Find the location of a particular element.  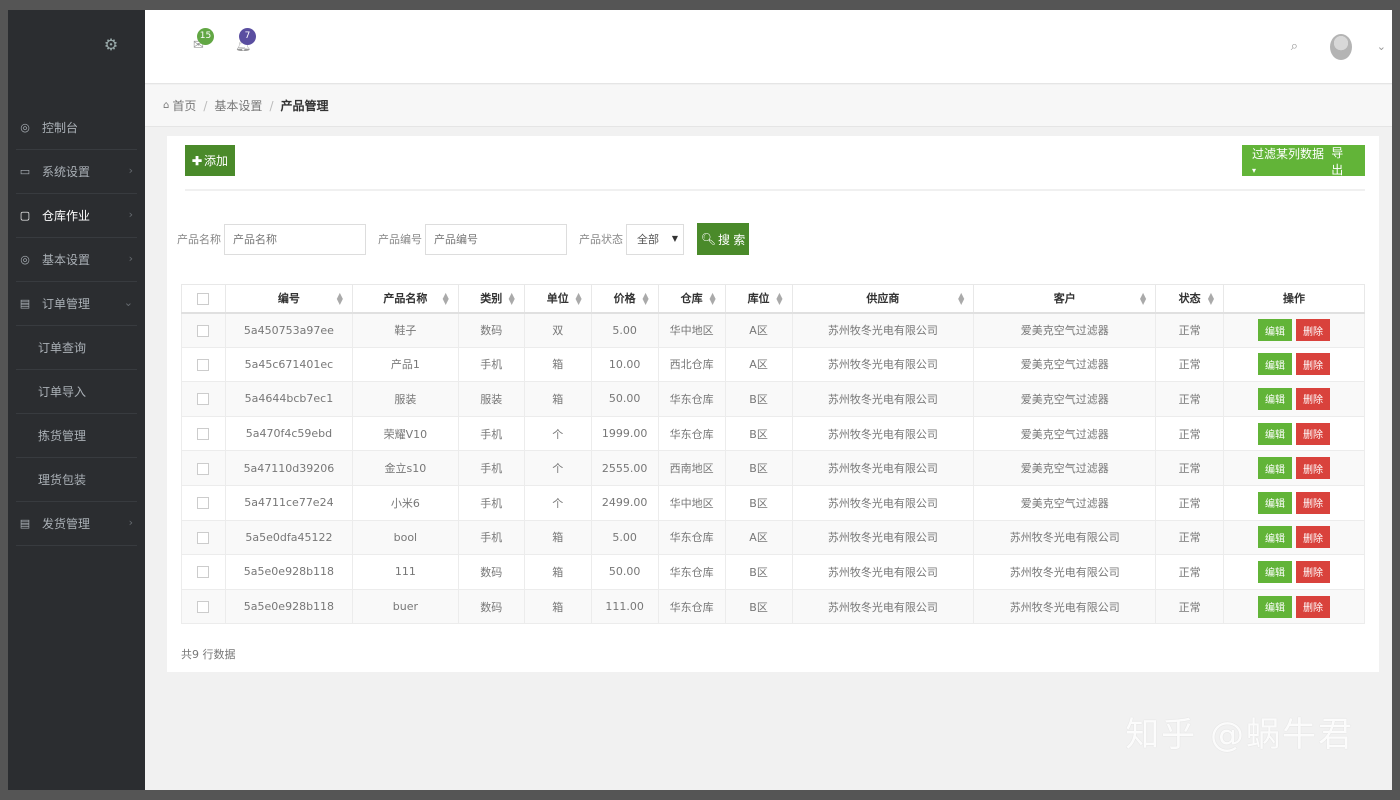

column-header: 供应商 ▲ ▼ is located at coordinates (883, 299).